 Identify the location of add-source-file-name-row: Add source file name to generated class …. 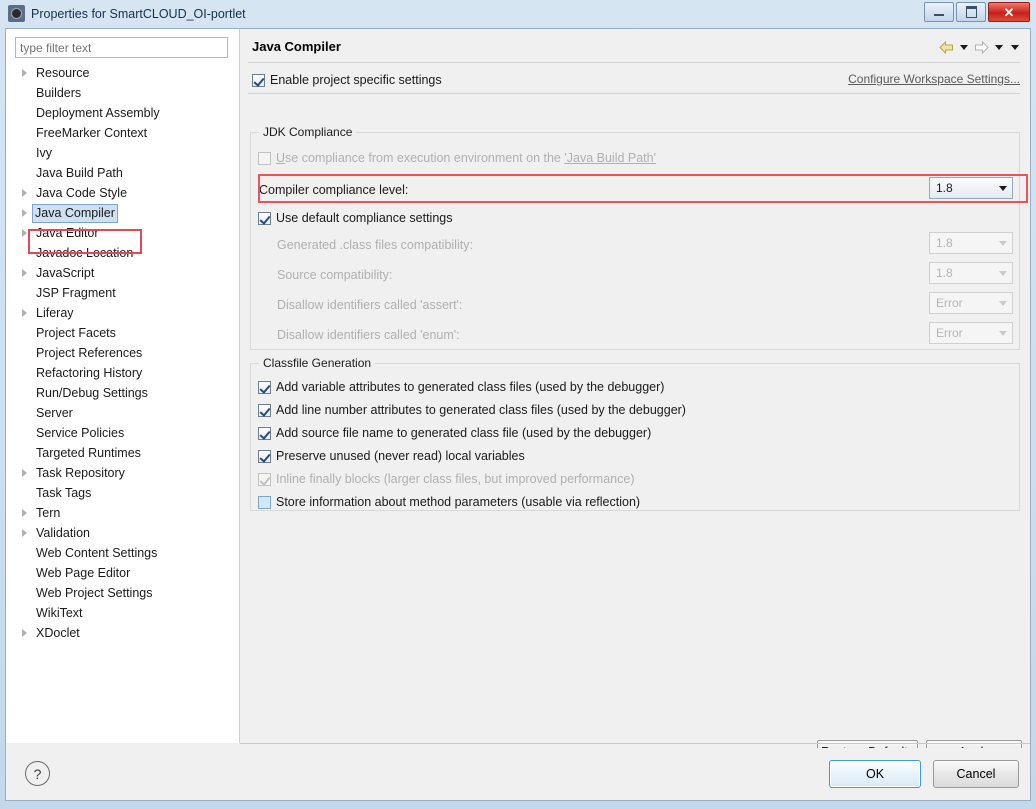
(454, 433).